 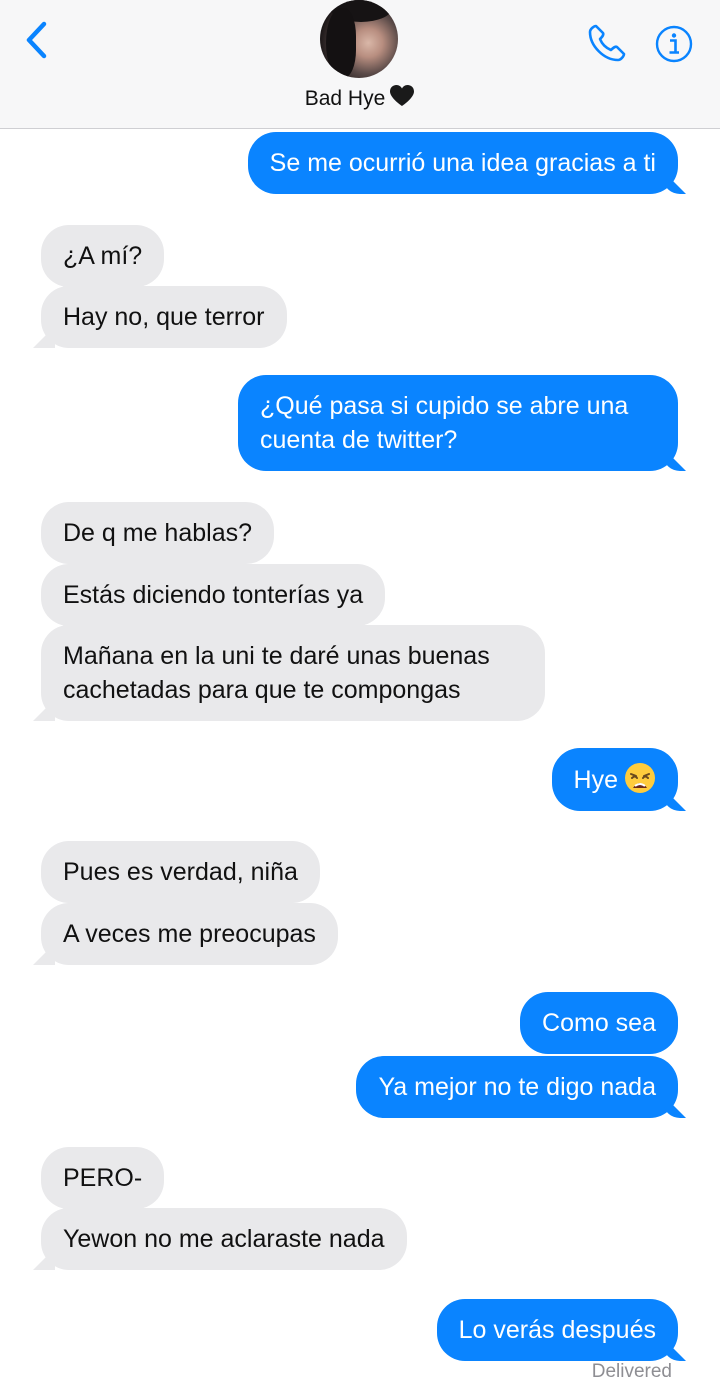 I want to click on avatar, so click(x=359, y=39).